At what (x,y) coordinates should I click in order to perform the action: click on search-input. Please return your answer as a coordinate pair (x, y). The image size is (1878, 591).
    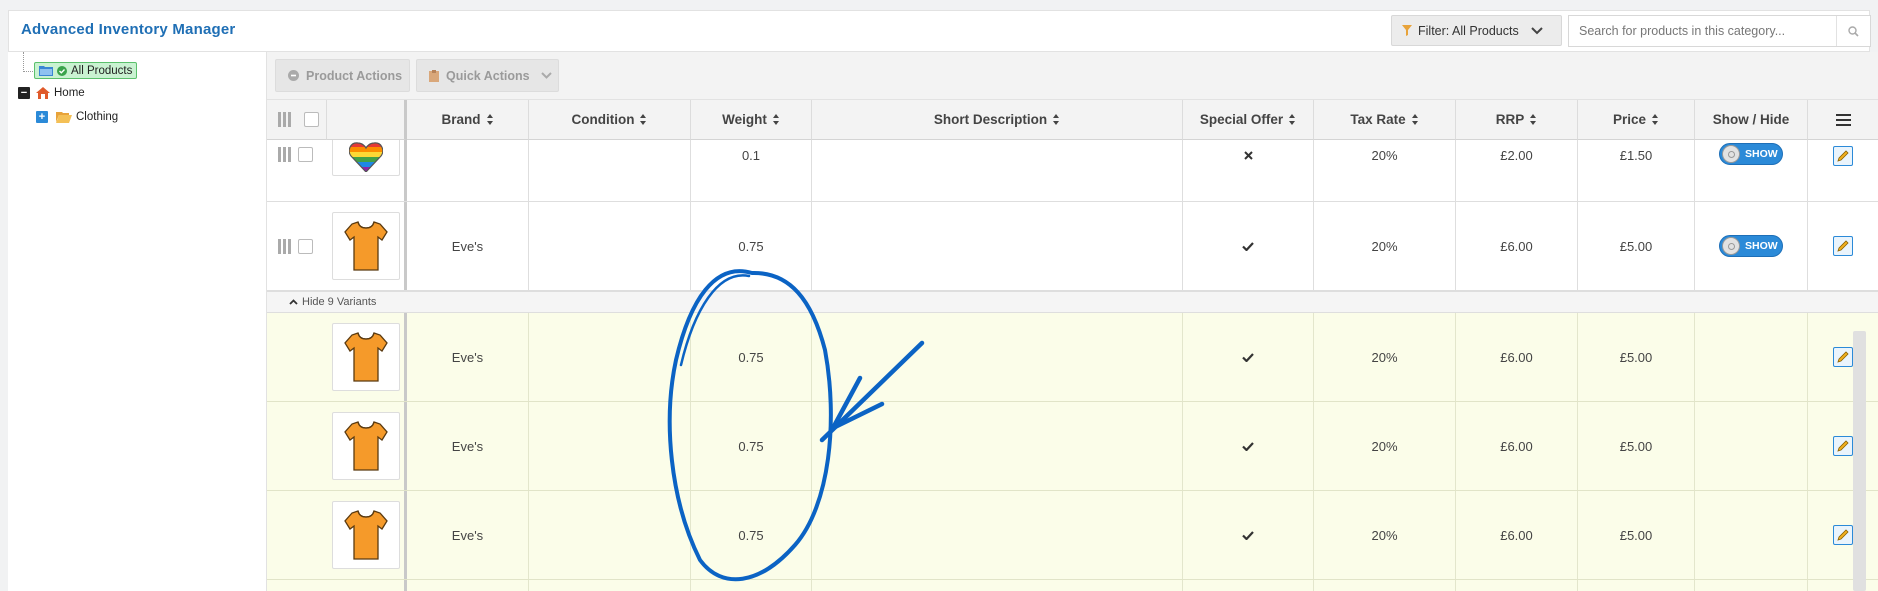
    Looking at the image, I should click on (1703, 31).